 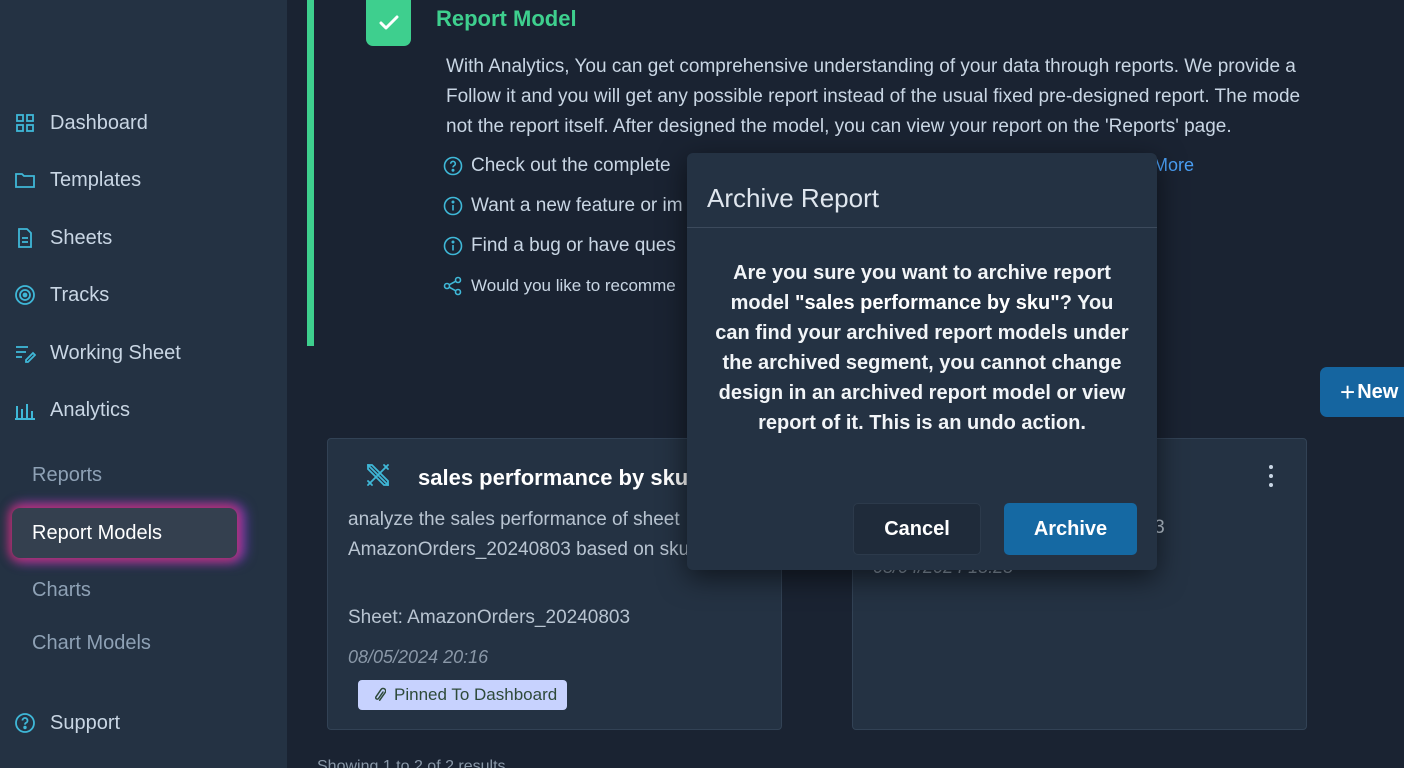 What do you see at coordinates (418, 657) in the screenshot?
I see `card-date: 08/05/2024 20:16` at bounding box center [418, 657].